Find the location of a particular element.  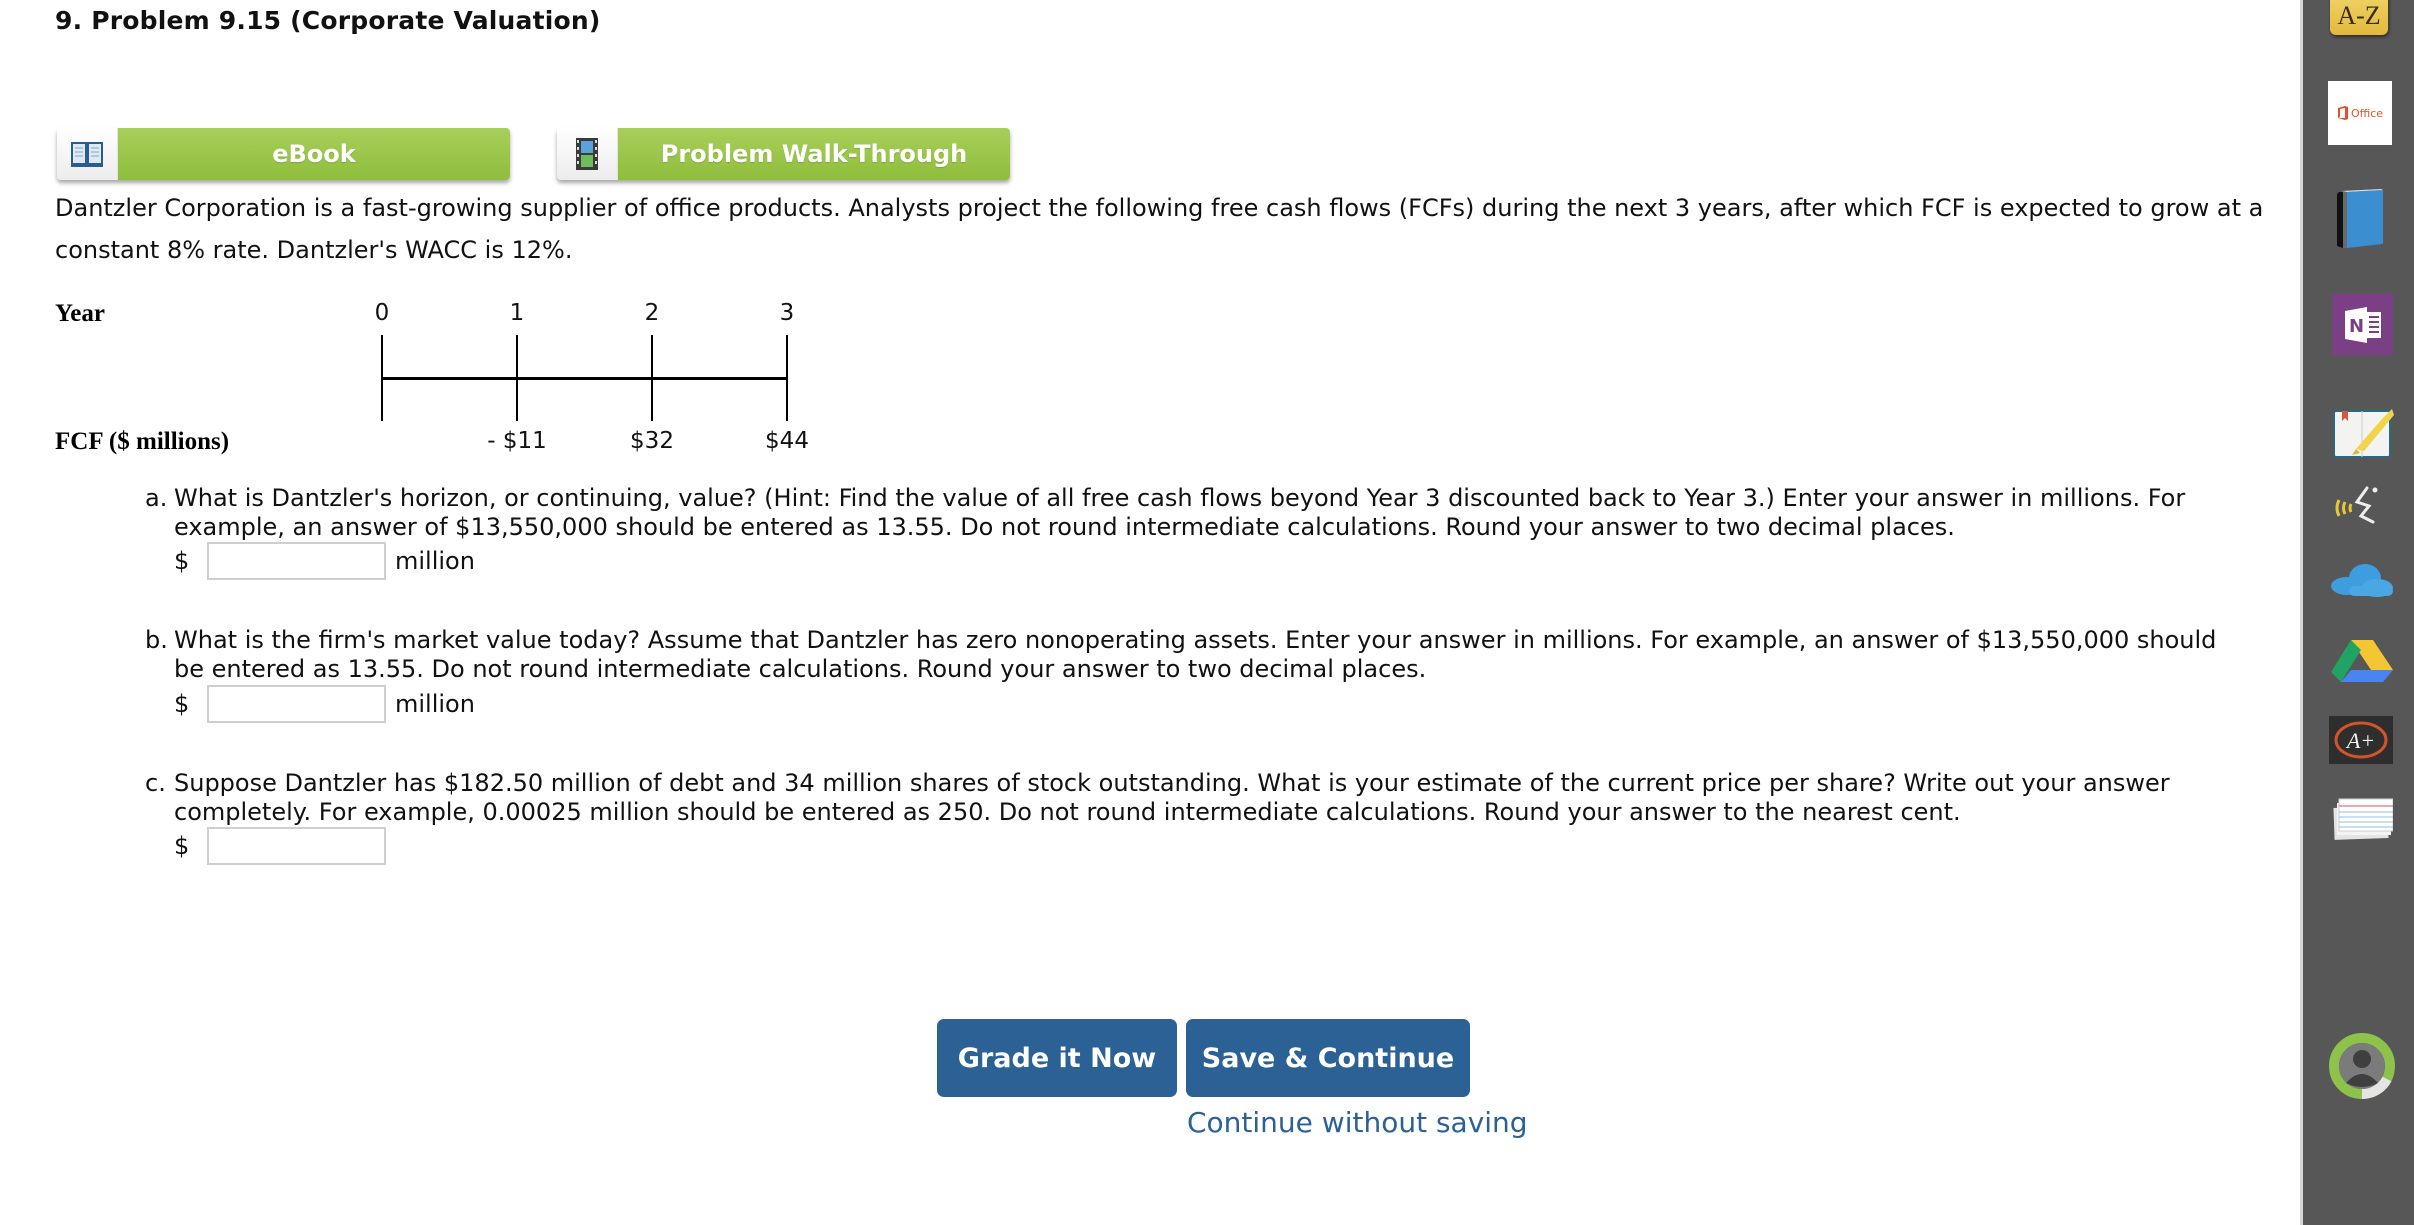

a-plus-grade-icon: A+ is located at coordinates (2361, 740).